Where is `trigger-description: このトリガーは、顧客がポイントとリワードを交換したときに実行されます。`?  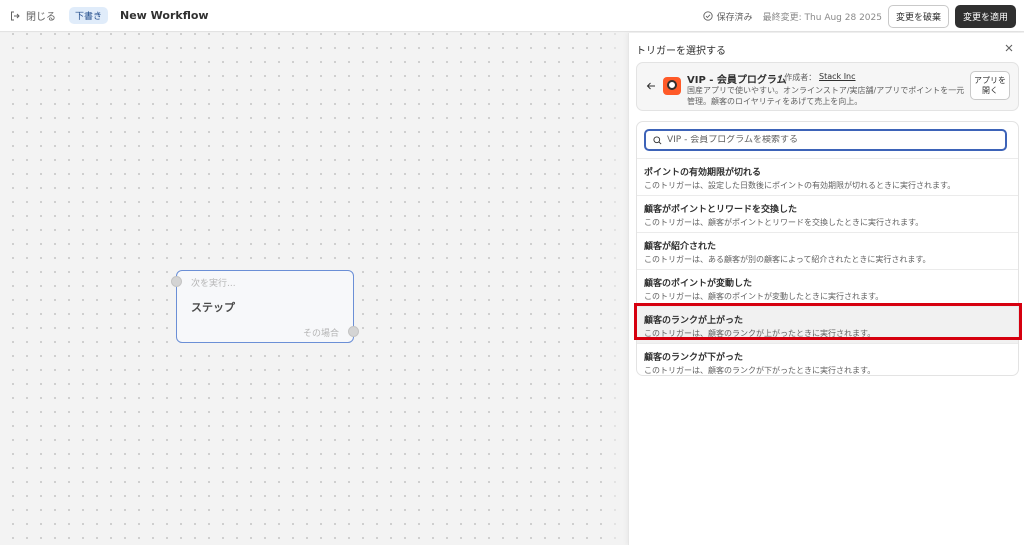 trigger-description: このトリガーは、顧客がポイントとリワードを交換したときに実行されます。 is located at coordinates (784, 222).